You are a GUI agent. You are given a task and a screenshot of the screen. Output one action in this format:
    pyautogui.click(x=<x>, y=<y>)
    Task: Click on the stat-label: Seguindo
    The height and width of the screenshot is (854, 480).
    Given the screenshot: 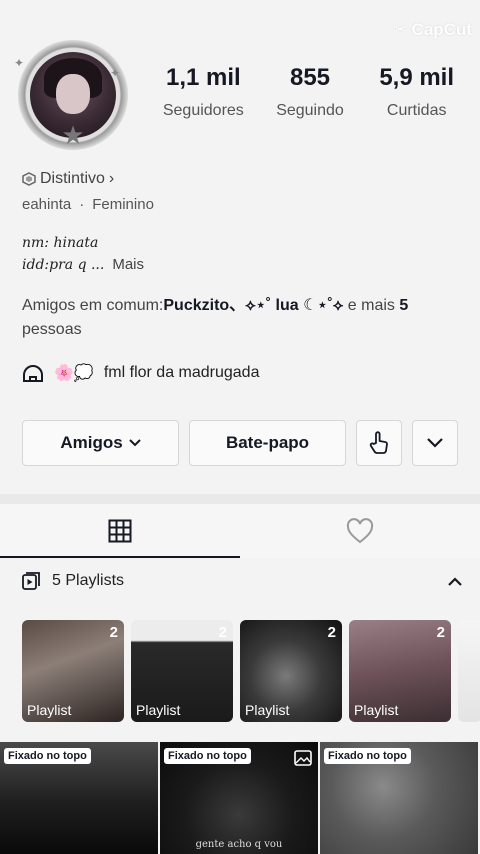 What is the action you would take?
    pyautogui.click(x=310, y=110)
    